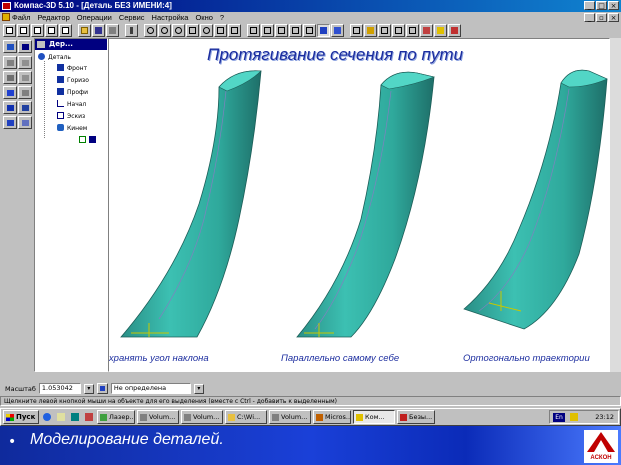 Image resolution: width=621 pixels, height=465 pixels. What do you see at coordinates (71, 116) in the screenshot?
I see `tree-item-sketch: Эскиз` at bounding box center [71, 116].